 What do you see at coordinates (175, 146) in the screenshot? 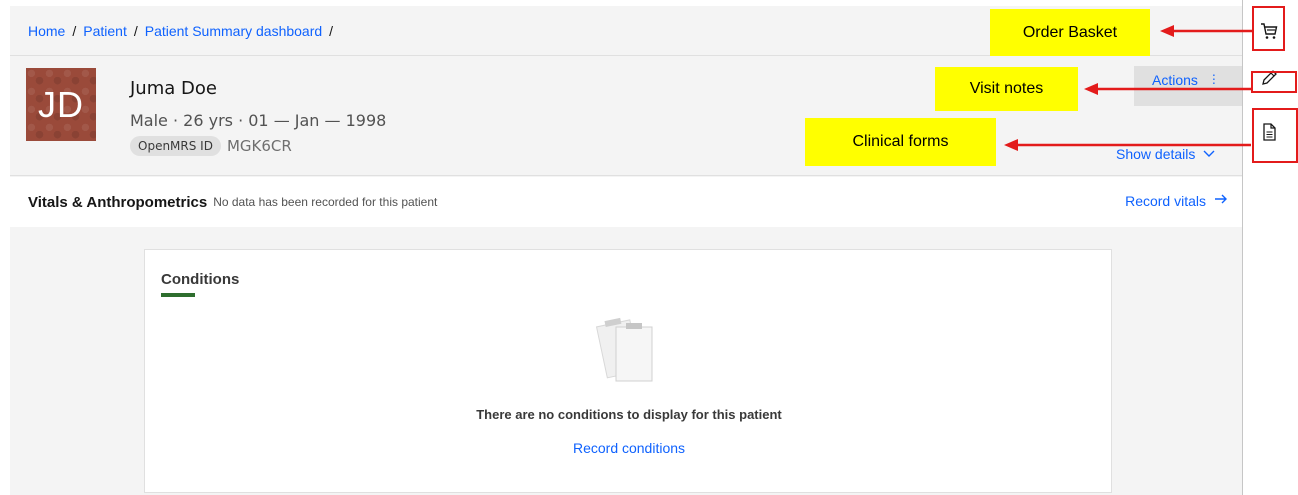
I see `identifier-tag: OpenMRS ID` at bounding box center [175, 146].